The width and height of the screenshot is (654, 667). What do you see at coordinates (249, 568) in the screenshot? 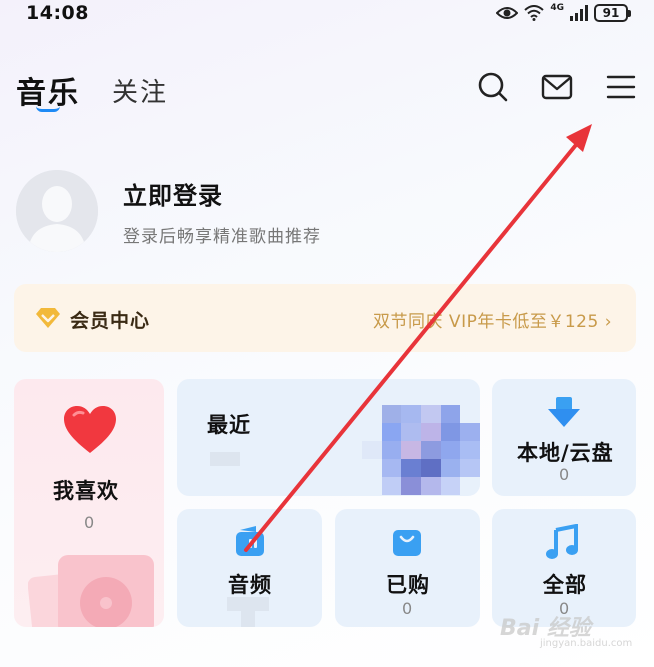
I see `audio-card: 音频` at bounding box center [249, 568].